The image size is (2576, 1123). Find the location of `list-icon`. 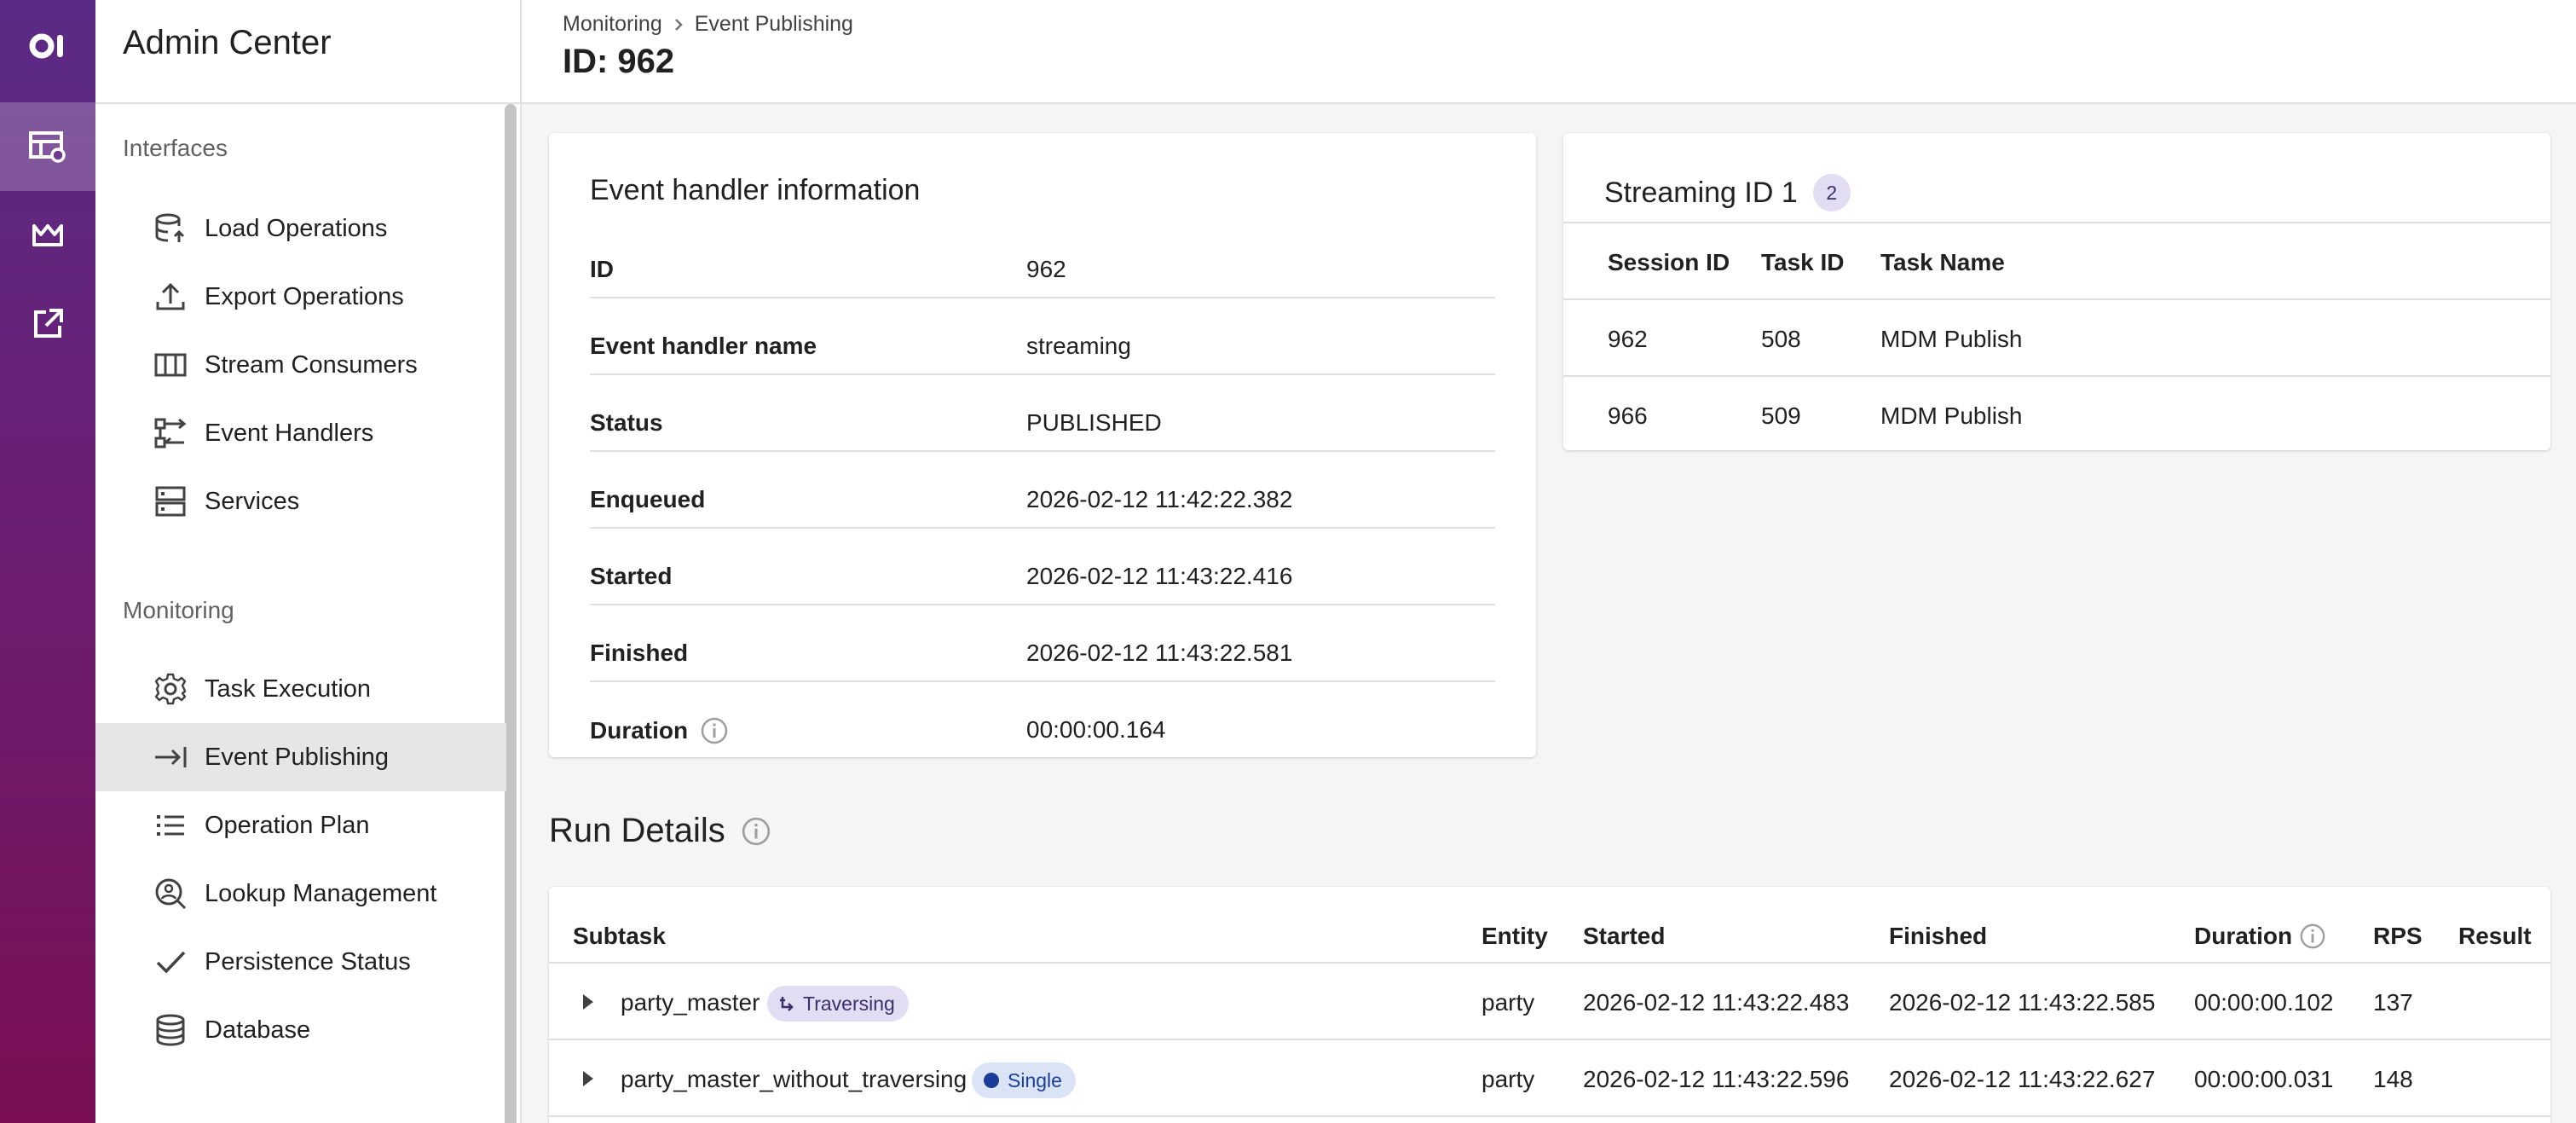

list-icon is located at coordinates (170, 825).